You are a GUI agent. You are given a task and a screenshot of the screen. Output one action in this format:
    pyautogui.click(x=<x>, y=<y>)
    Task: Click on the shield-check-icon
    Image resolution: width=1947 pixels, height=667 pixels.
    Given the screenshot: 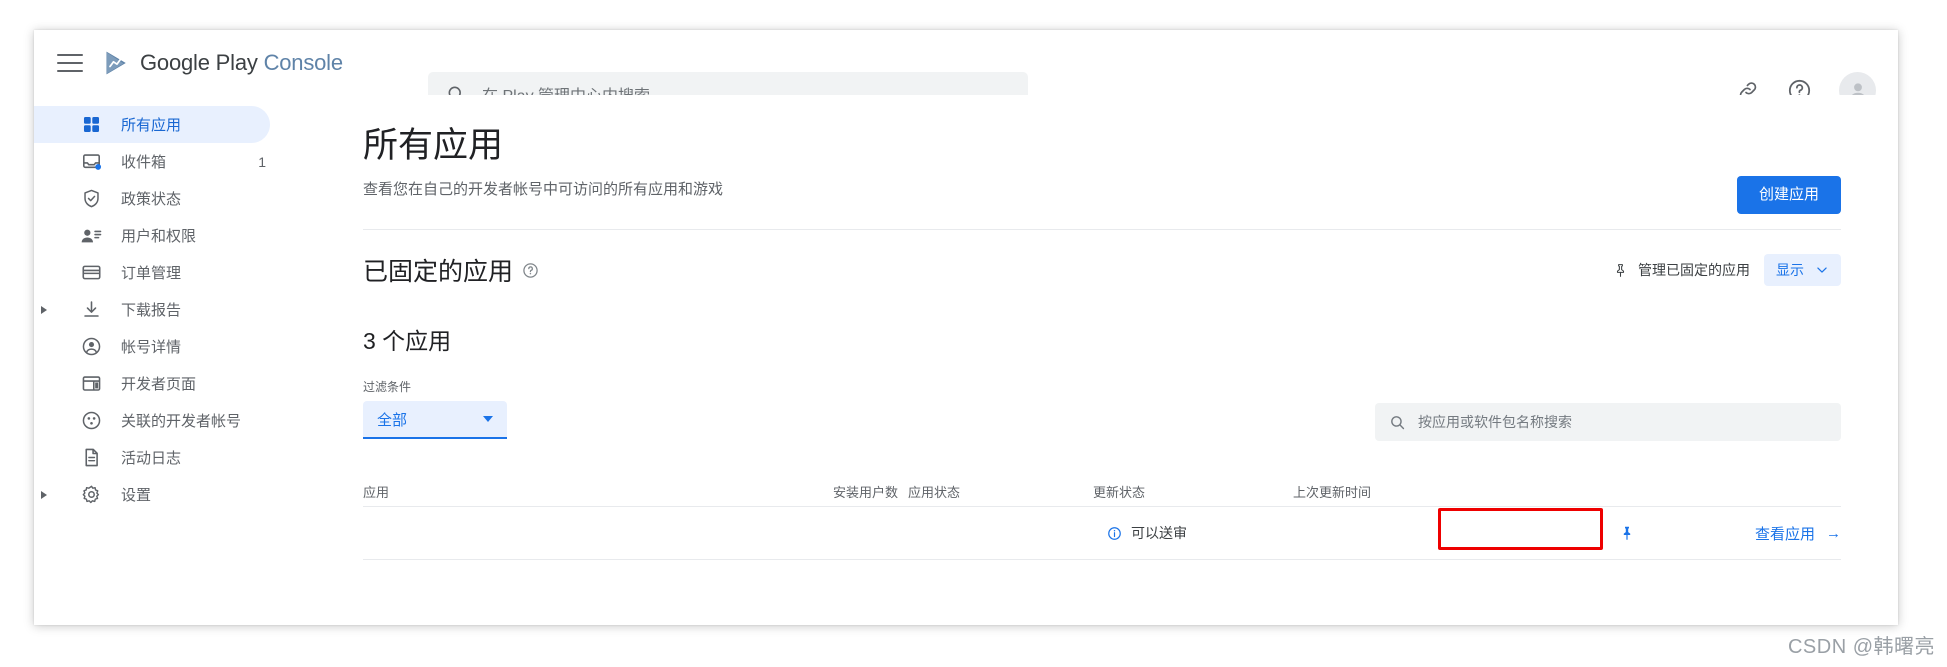 What is the action you would take?
    pyautogui.click(x=91, y=199)
    